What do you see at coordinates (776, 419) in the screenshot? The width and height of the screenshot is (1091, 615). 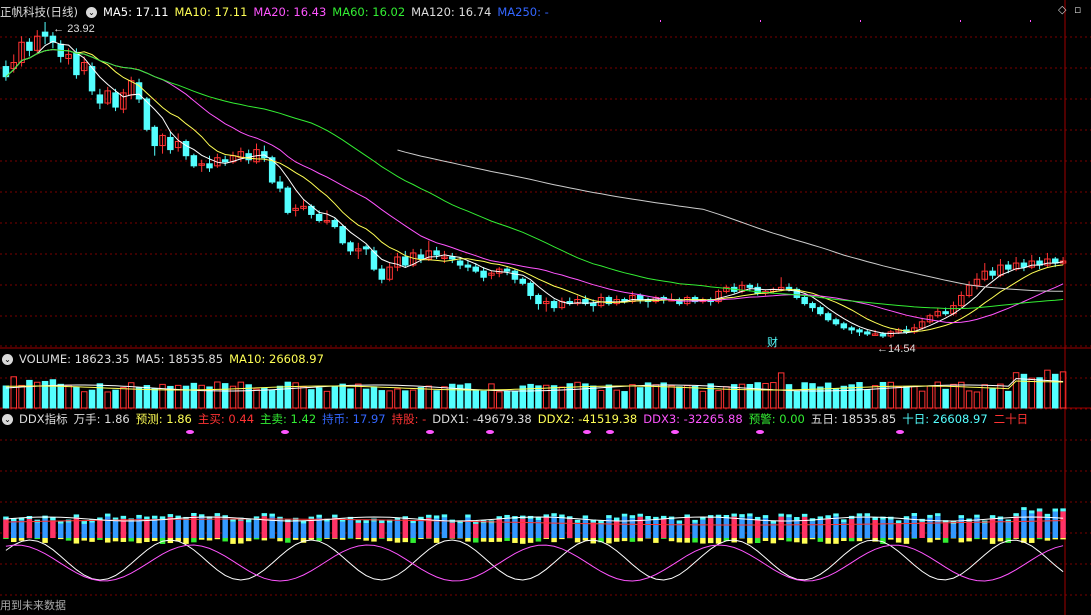 I see `ddx-header-item-10: 预警: 0.00` at bounding box center [776, 419].